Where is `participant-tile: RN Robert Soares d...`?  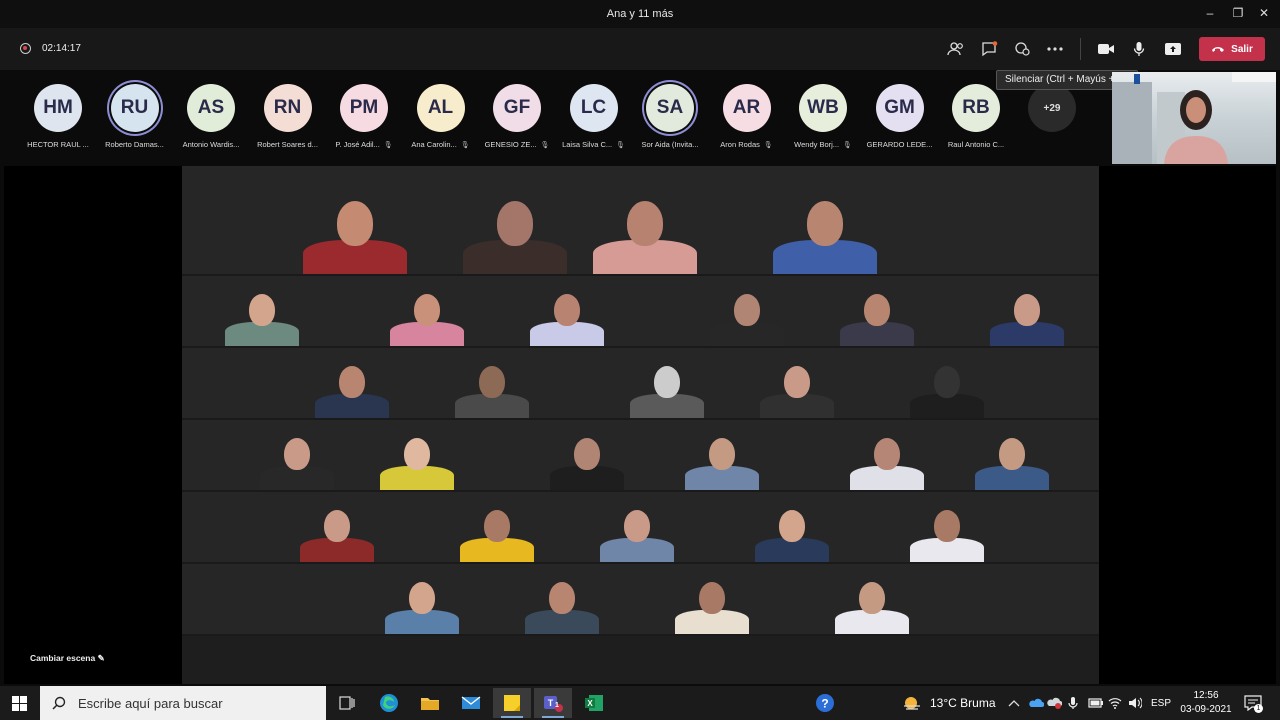
participant-tile: RN Robert Soares d... is located at coordinates (288, 116).